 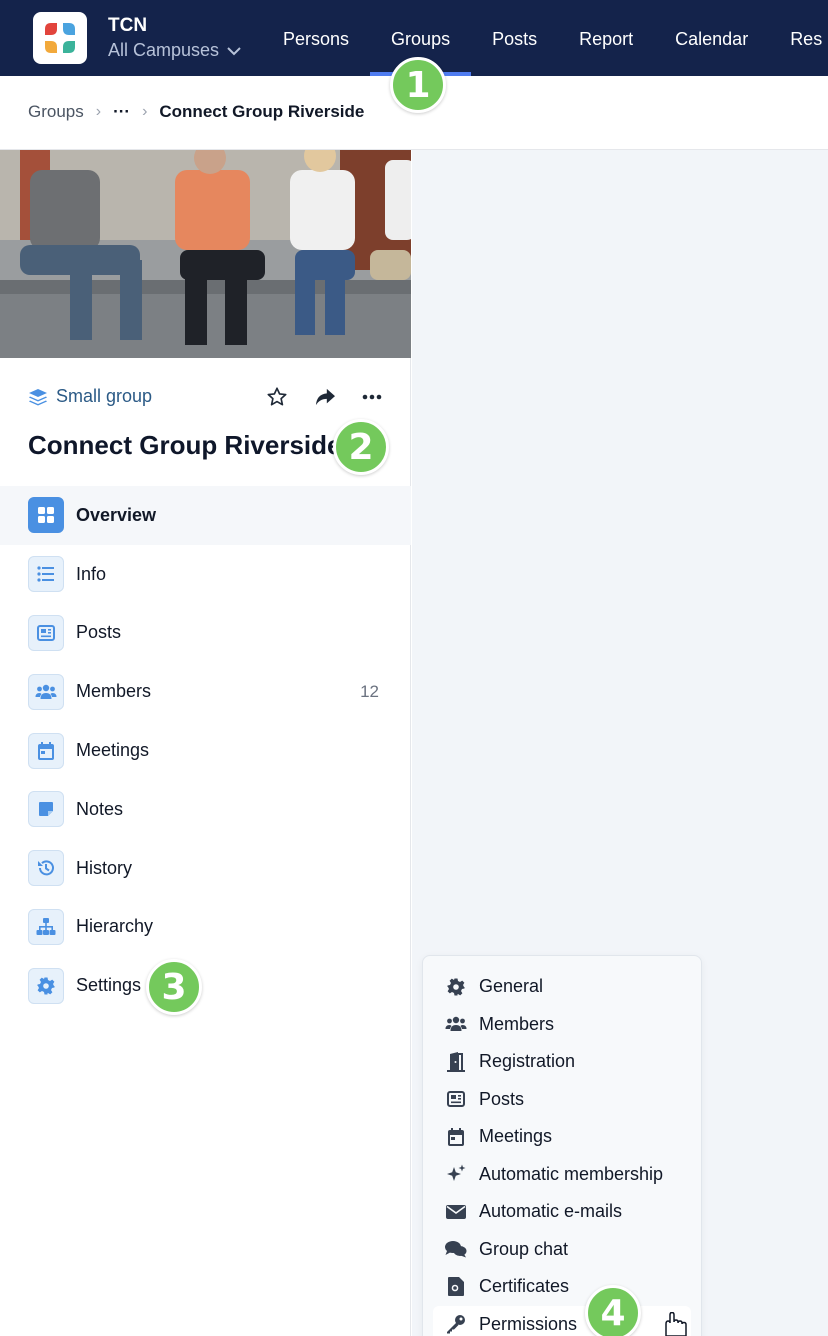 I want to click on list-icon, so click(x=46, y=574).